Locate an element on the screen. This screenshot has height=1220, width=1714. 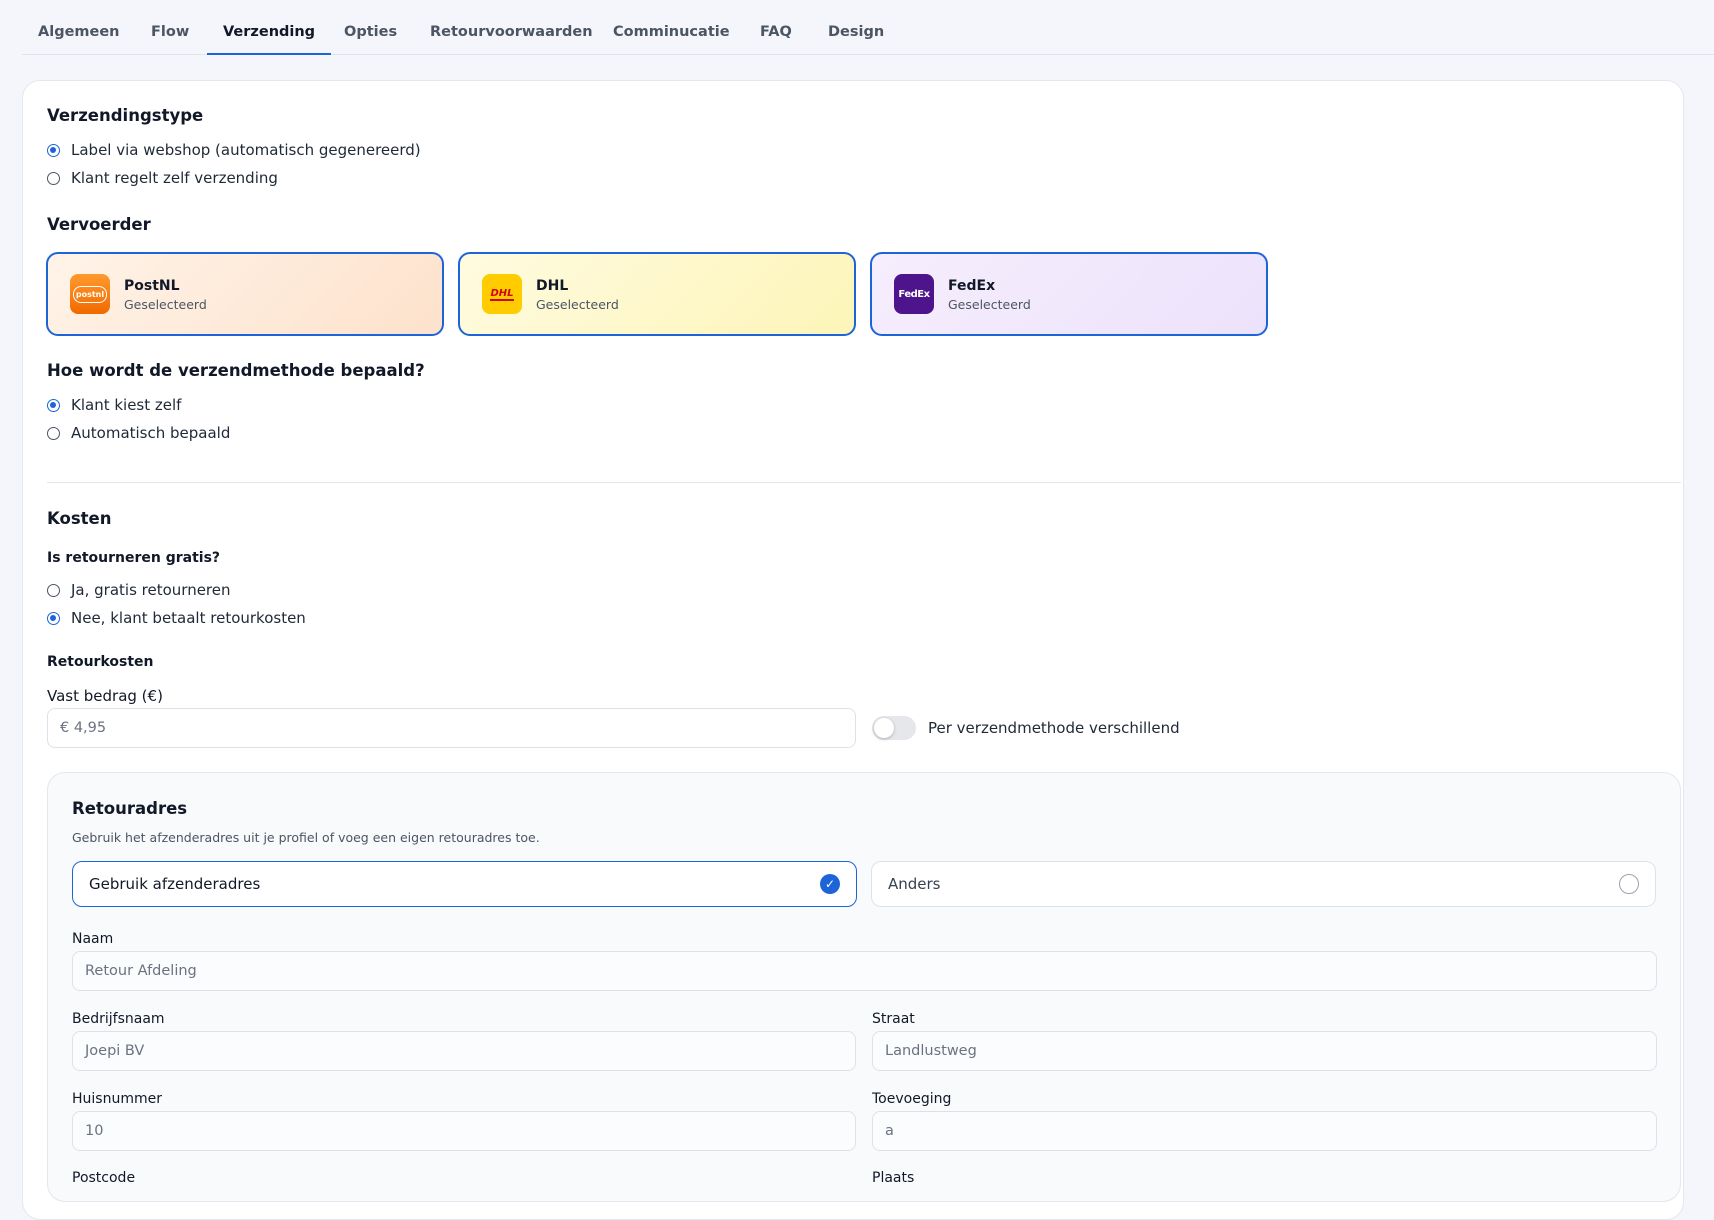
radio-automatisch-bepaald: Automatisch bepaald is located at coordinates (138, 433).